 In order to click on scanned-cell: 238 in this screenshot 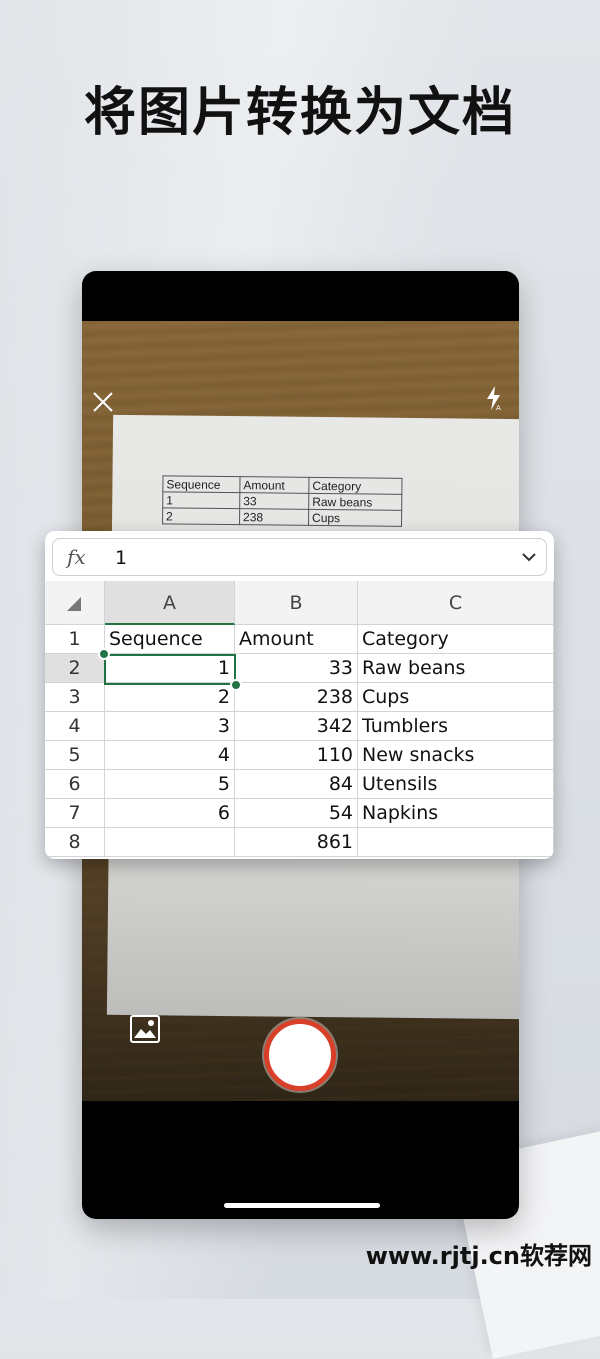, I will do `click(274, 517)`.